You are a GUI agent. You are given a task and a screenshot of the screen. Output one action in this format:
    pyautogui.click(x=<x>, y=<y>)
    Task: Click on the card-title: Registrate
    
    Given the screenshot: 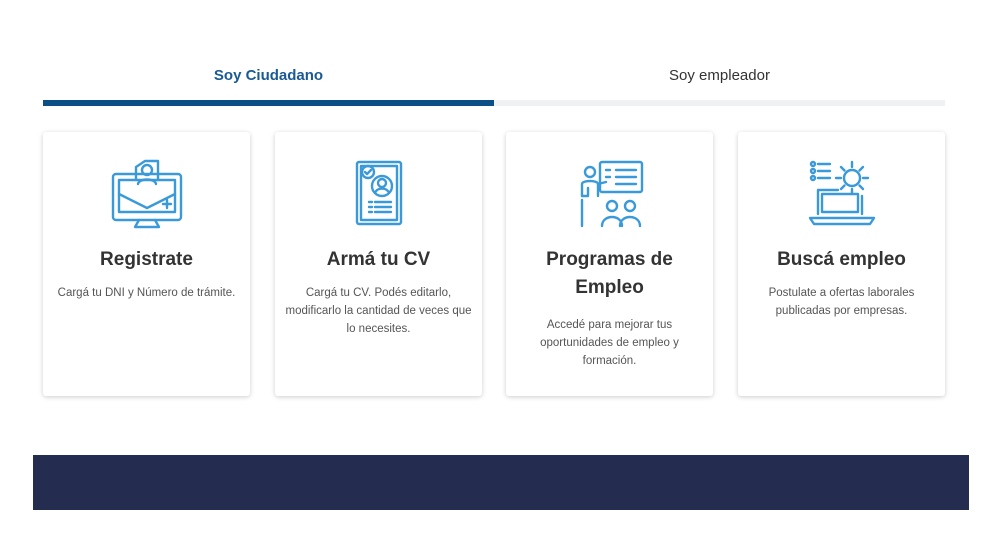 What is the action you would take?
    pyautogui.click(x=146, y=259)
    